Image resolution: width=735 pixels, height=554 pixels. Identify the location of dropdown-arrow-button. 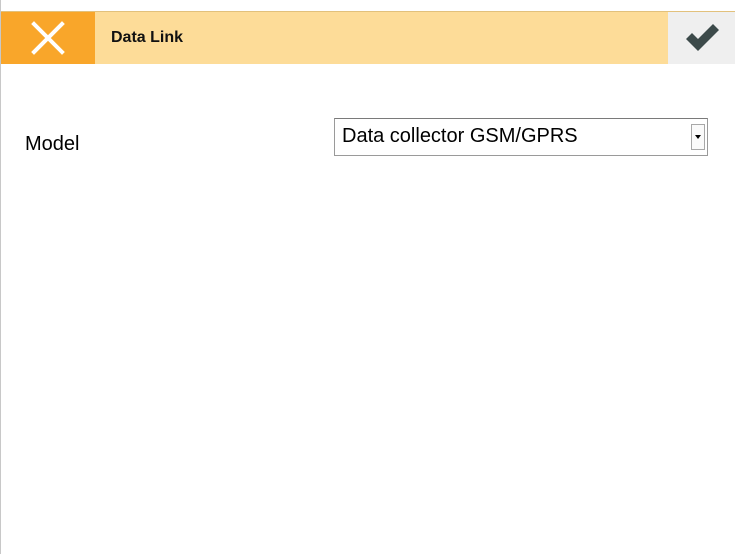
(698, 137).